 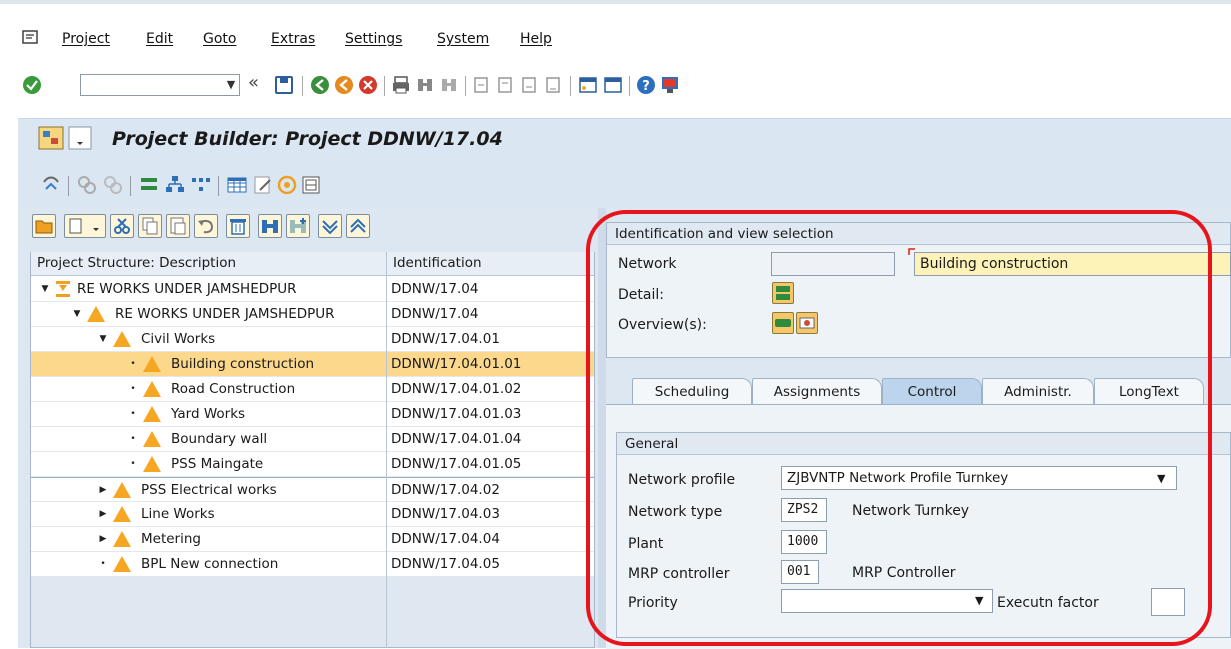 What do you see at coordinates (979, 600) in the screenshot?
I see `priority-dropdown-icon: ▼` at bounding box center [979, 600].